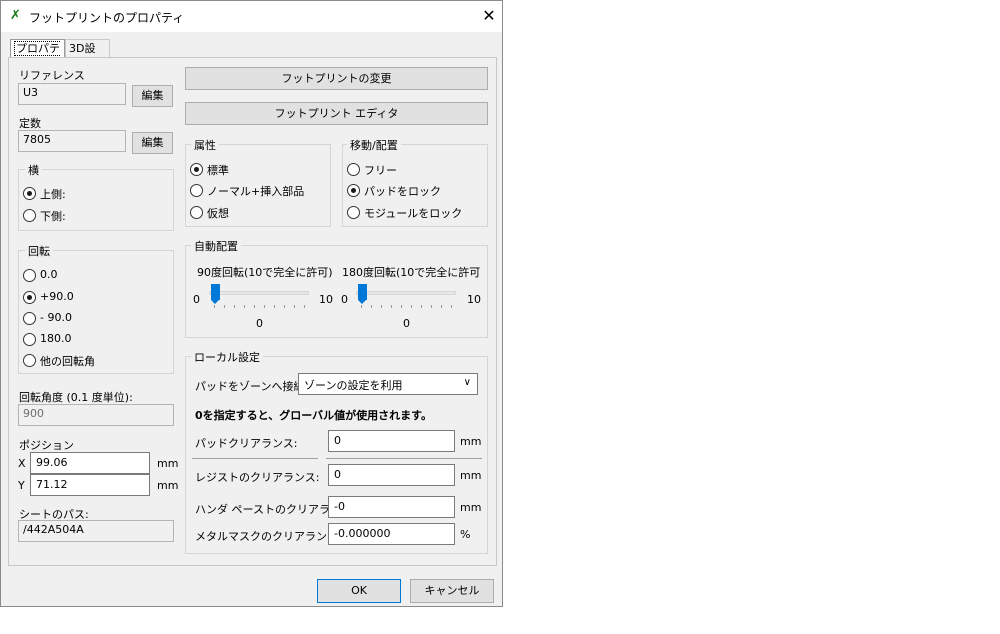 Image resolution: width=1000 pixels, height=634 pixels. I want to click on paste-clearance-unit: mm, so click(471, 507).